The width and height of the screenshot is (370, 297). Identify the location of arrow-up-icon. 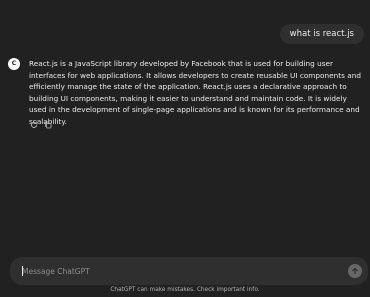
(355, 271).